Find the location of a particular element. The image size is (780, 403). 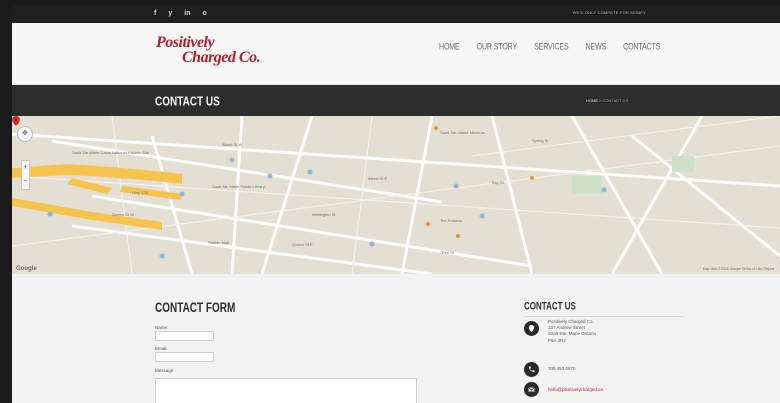

location-icon is located at coordinates (531, 328).